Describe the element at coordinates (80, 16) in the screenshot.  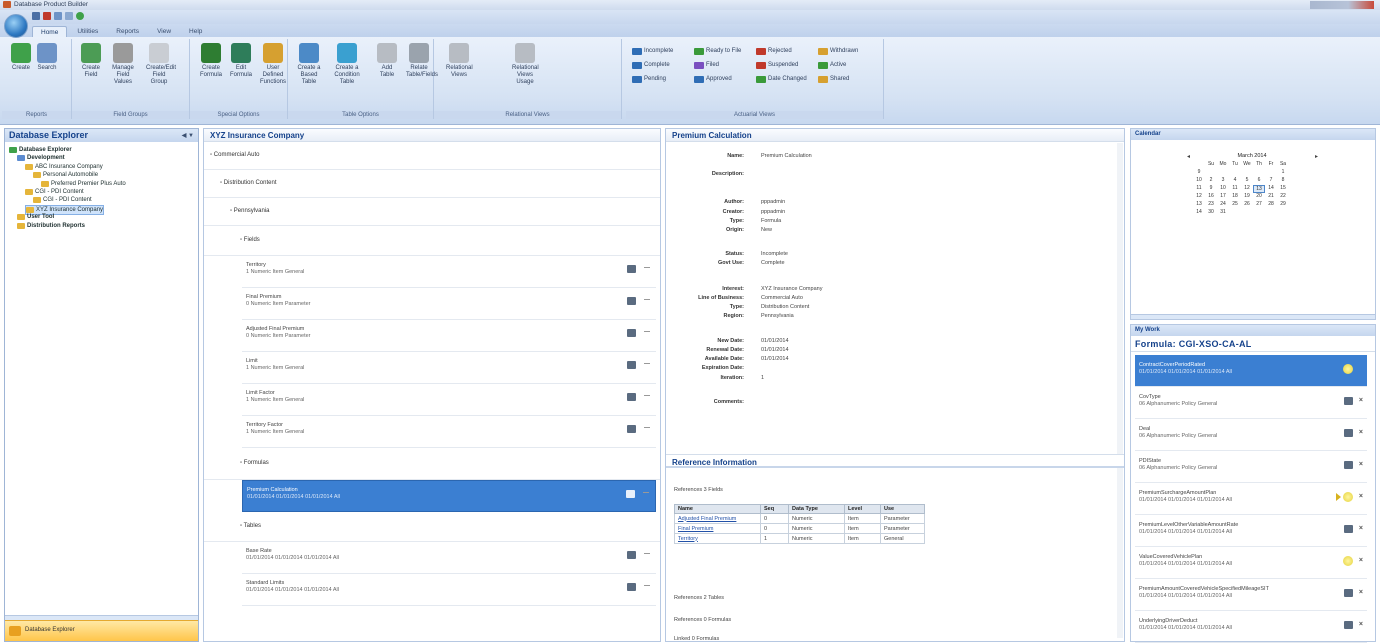
I see `refresh-icon` at that location.